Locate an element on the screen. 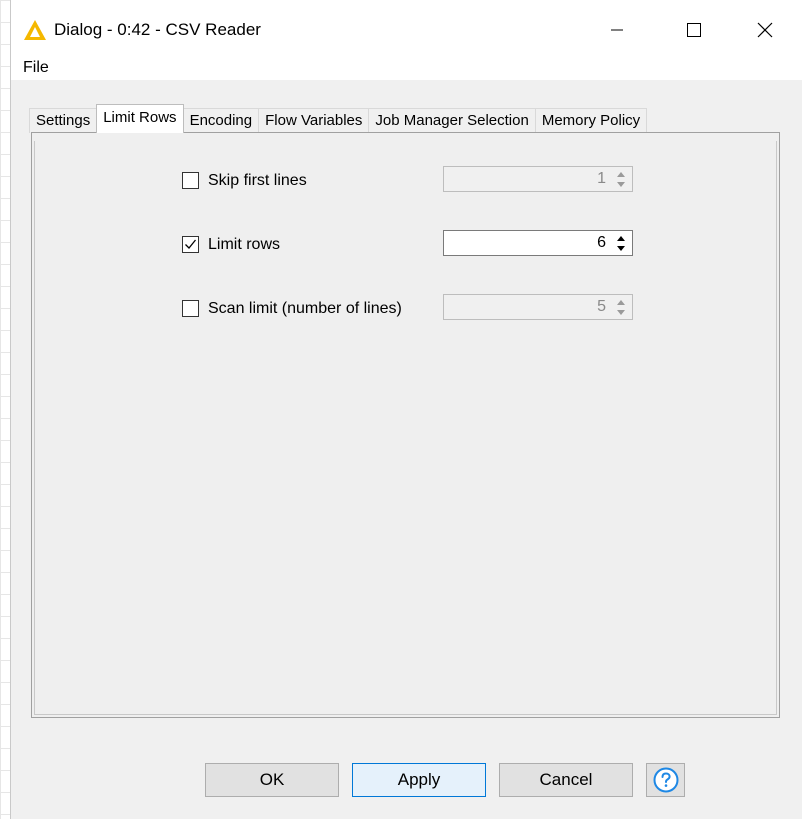 This screenshot has width=802, height=819. limit-rows-label: Limit rows is located at coordinates (244, 244).